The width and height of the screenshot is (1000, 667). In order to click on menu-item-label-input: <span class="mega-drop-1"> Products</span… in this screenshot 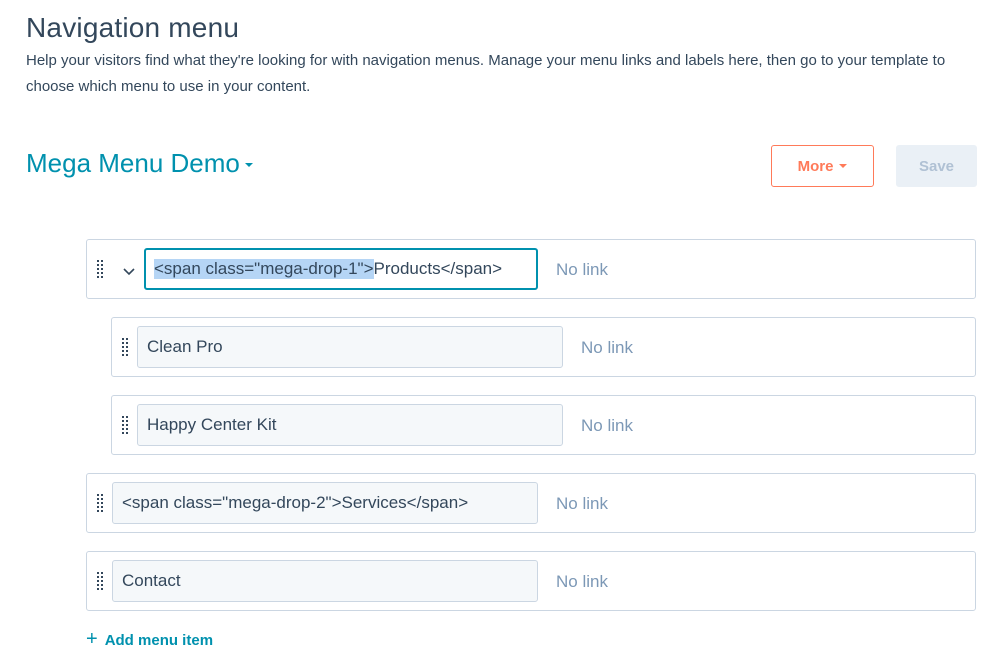, I will do `click(341, 269)`.